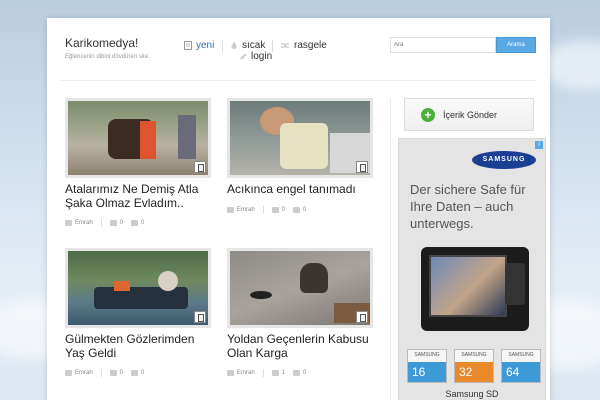 The height and width of the screenshot is (400, 600). What do you see at coordinates (298, 80) in the screenshot?
I see `header-divider` at bounding box center [298, 80].